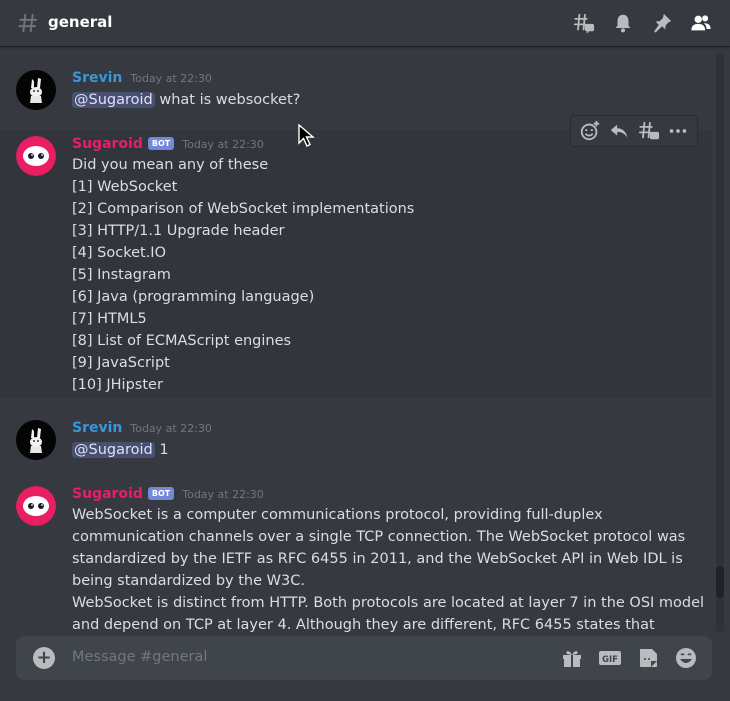  I want to click on channel-header: general, so click(365, 23).